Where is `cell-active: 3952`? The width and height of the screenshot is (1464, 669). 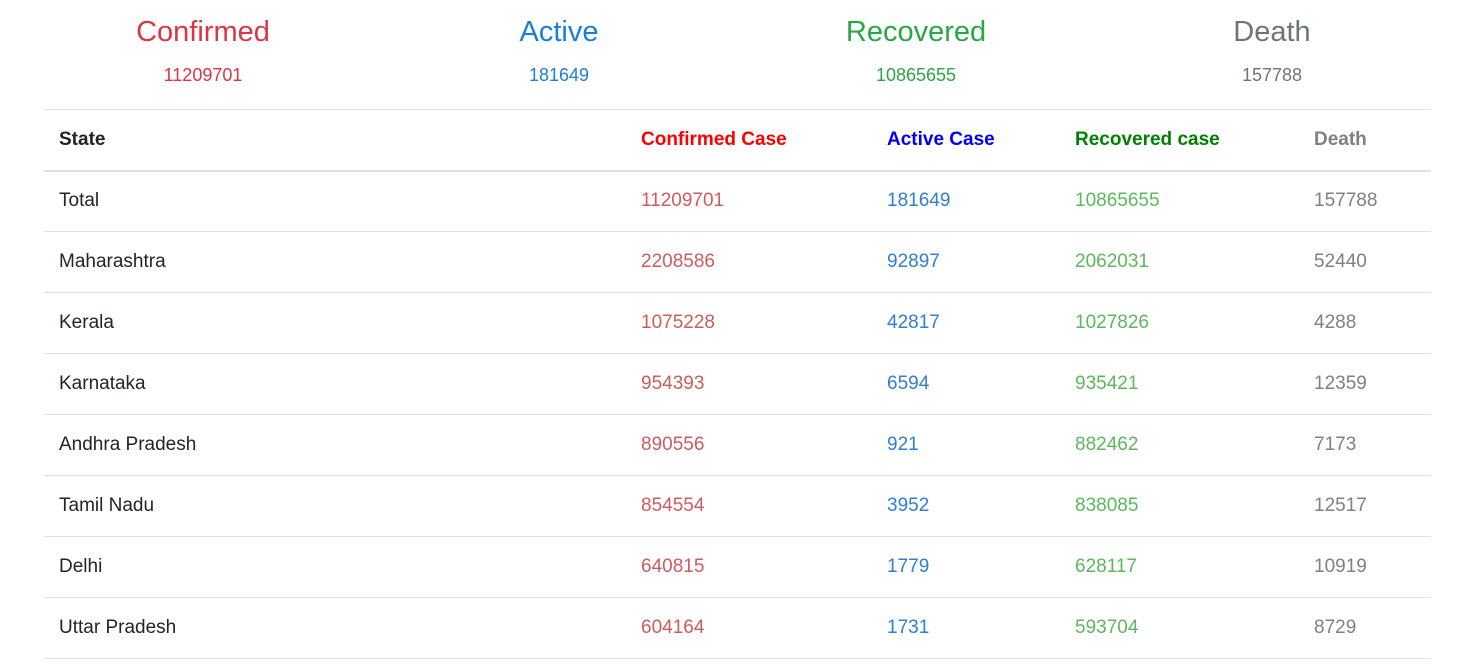 cell-active: 3952 is located at coordinates (908, 505).